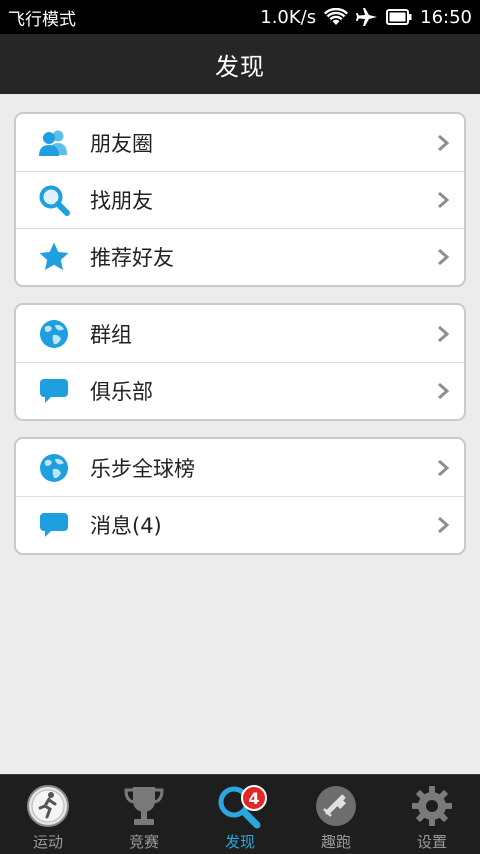  What do you see at coordinates (240, 142) in the screenshot?
I see `menu-item-friend-circle: 朋友圈` at bounding box center [240, 142].